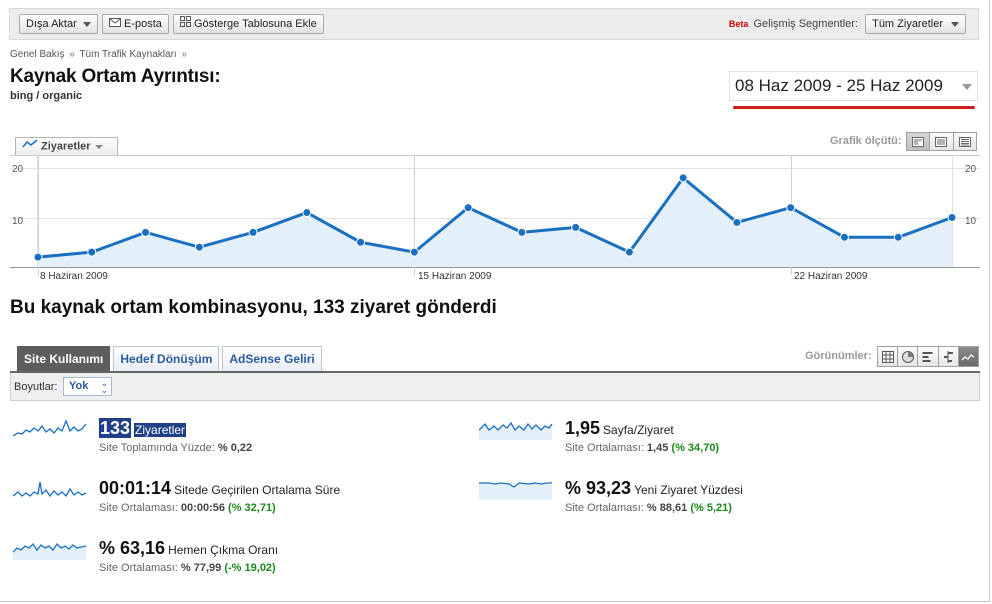 This screenshot has width=992, height=604. I want to click on graph-metric-label: Ziyaretler, so click(66, 146).